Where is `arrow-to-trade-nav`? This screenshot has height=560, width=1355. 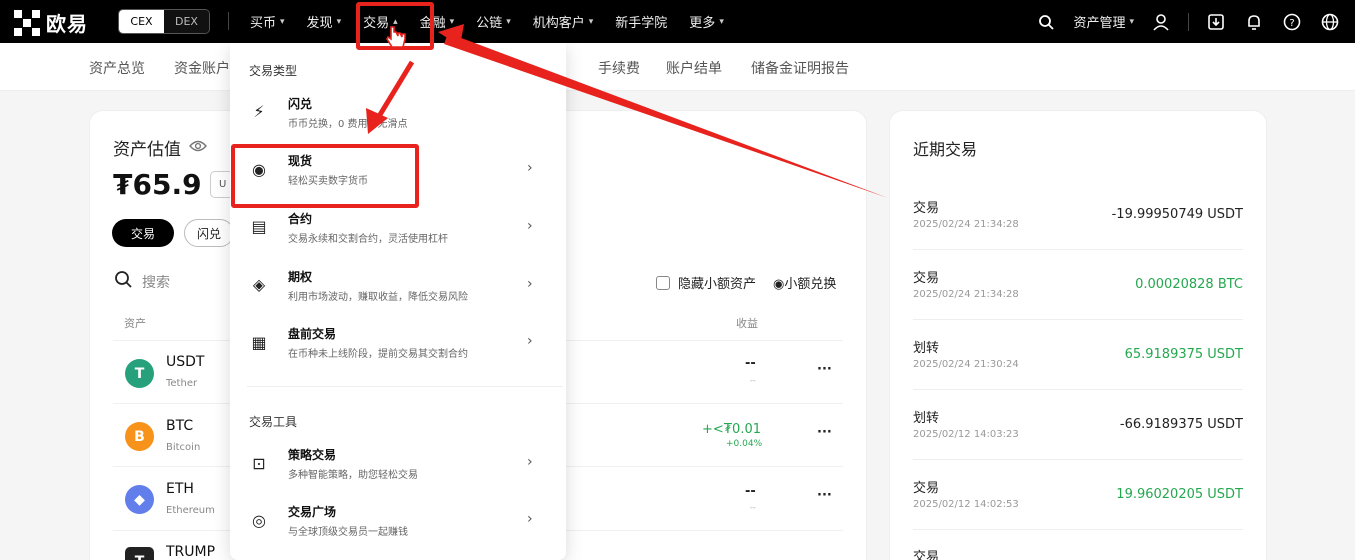 arrow-to-trade-nav is located at coordinates (666, 115).